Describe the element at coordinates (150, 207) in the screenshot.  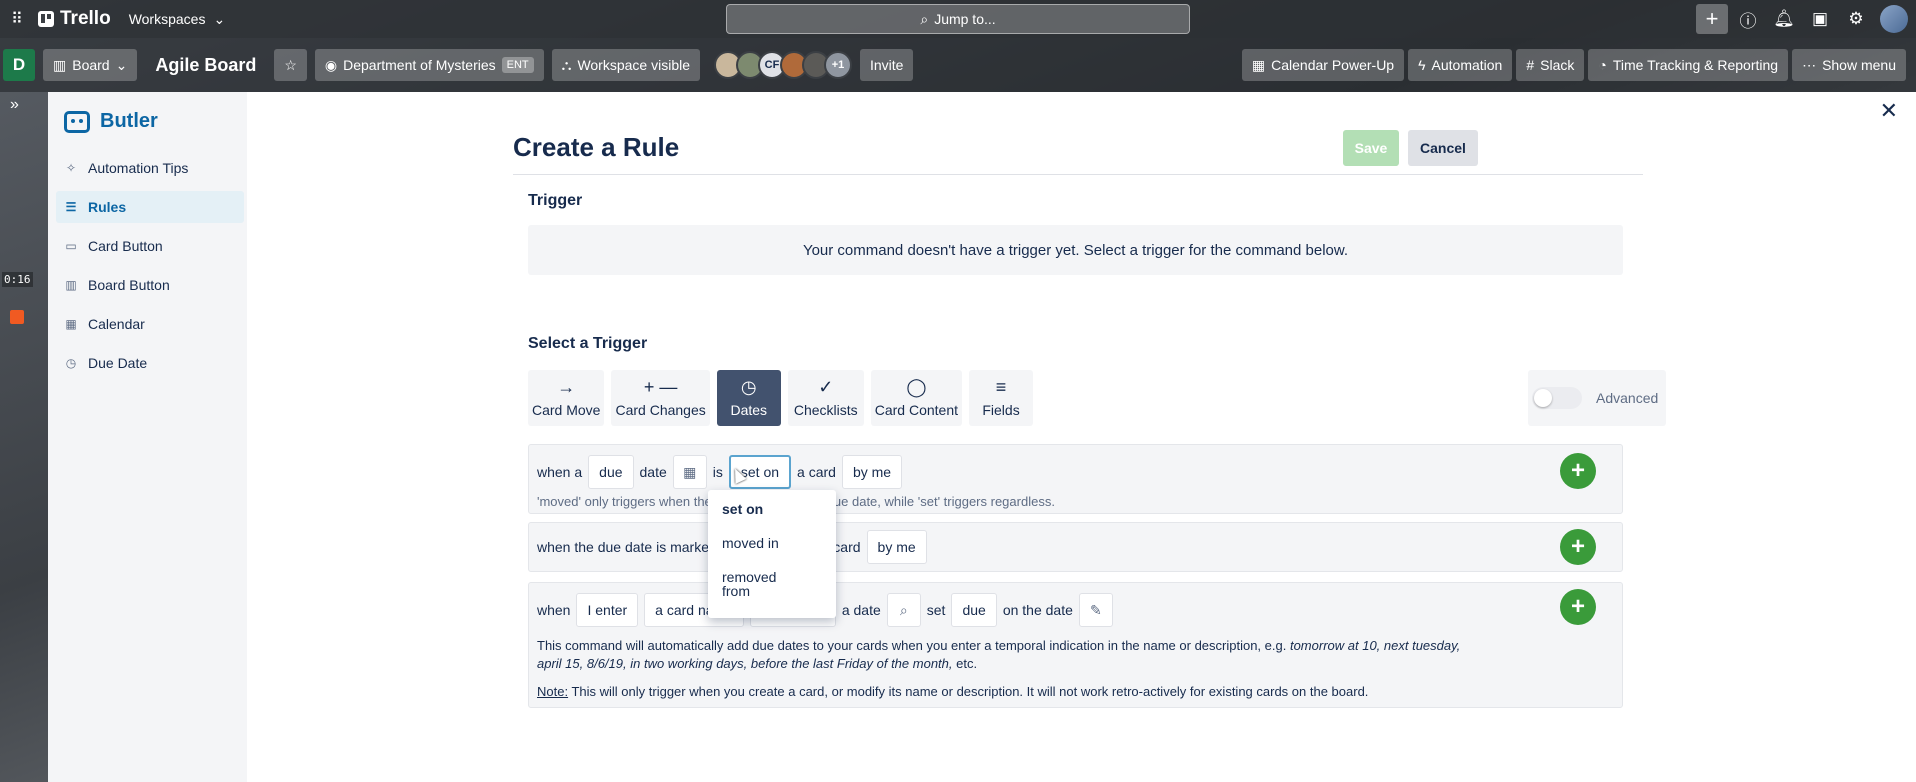
I see `sidebar-item-rules: ☰ Rules` at that location.